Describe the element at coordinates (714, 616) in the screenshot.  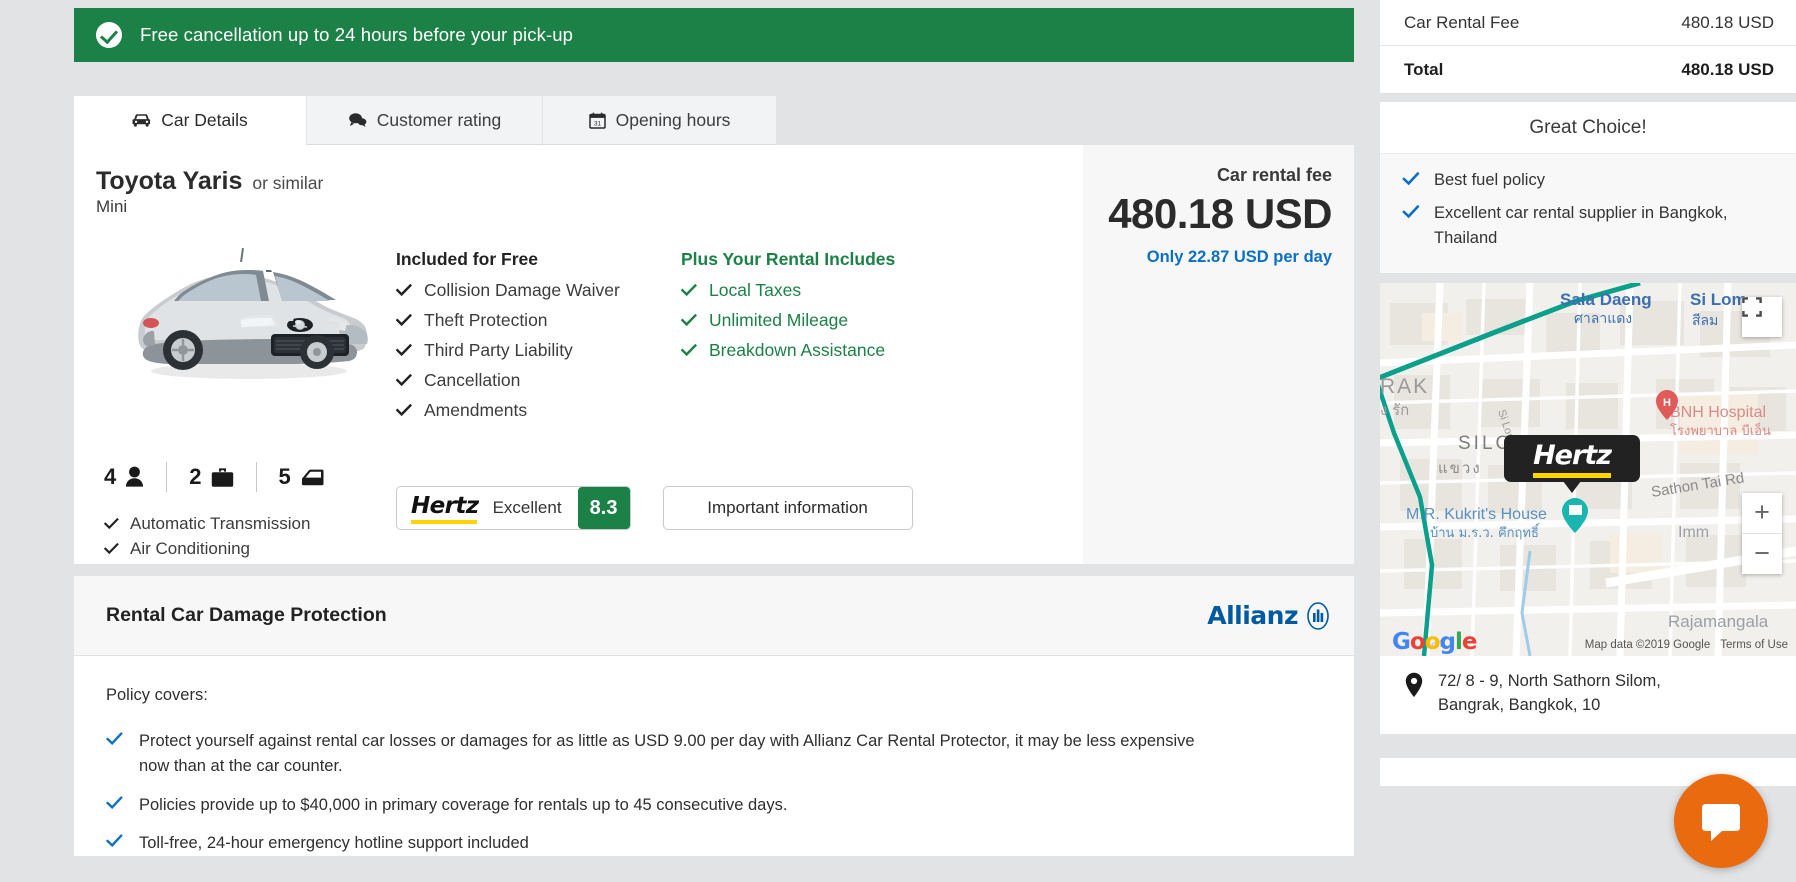
I see `damage-protection-header: Rental Car Damage Protection Allianz` at that location.